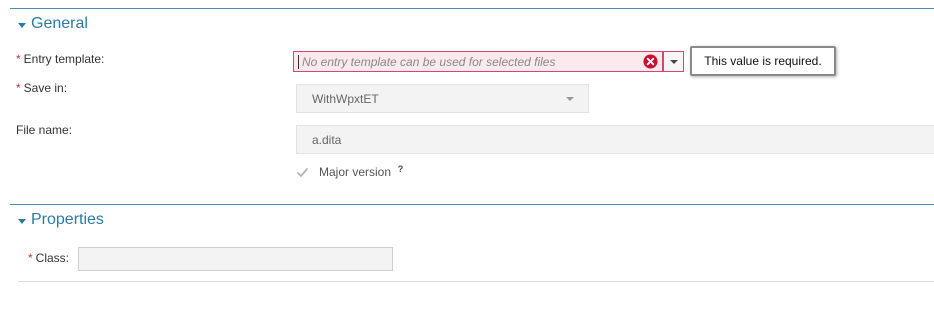 The image size is (934, 317). What do you see at coordinates (476, 281) in the screenshot?
I see `properties-bottom-divider` at bounding box center [476, 281].